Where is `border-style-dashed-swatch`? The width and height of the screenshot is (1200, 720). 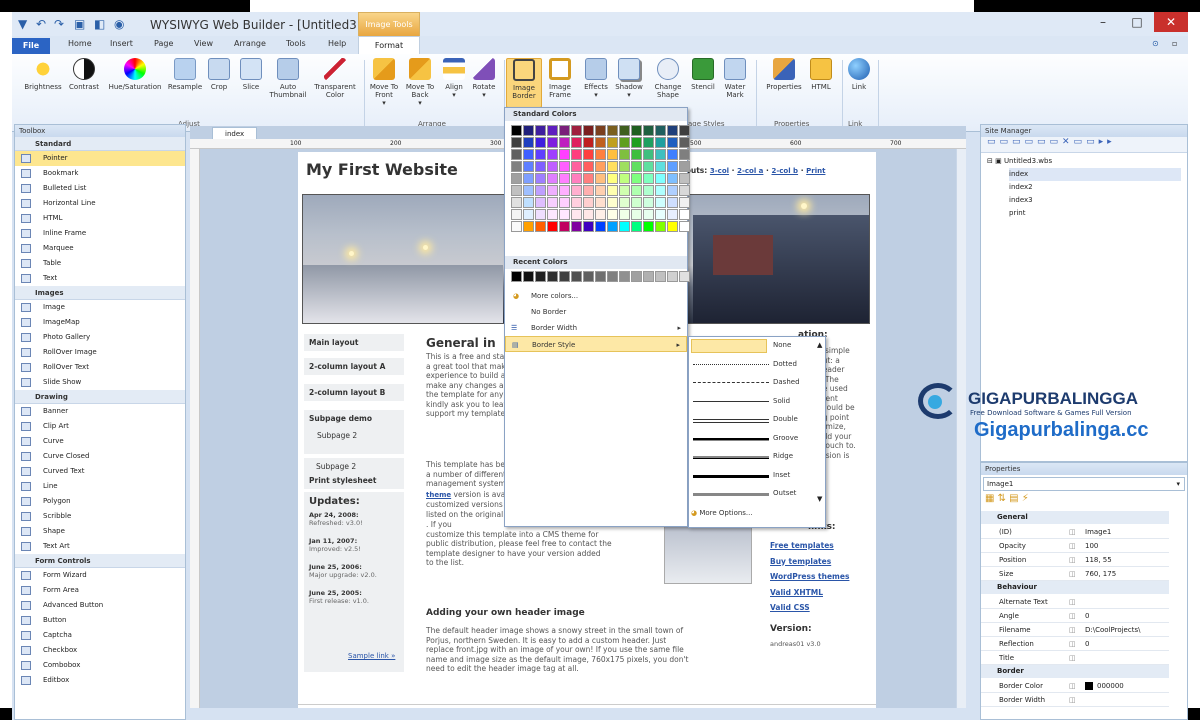
border-style-dashed-swatch is located at coordinates (731, 382).